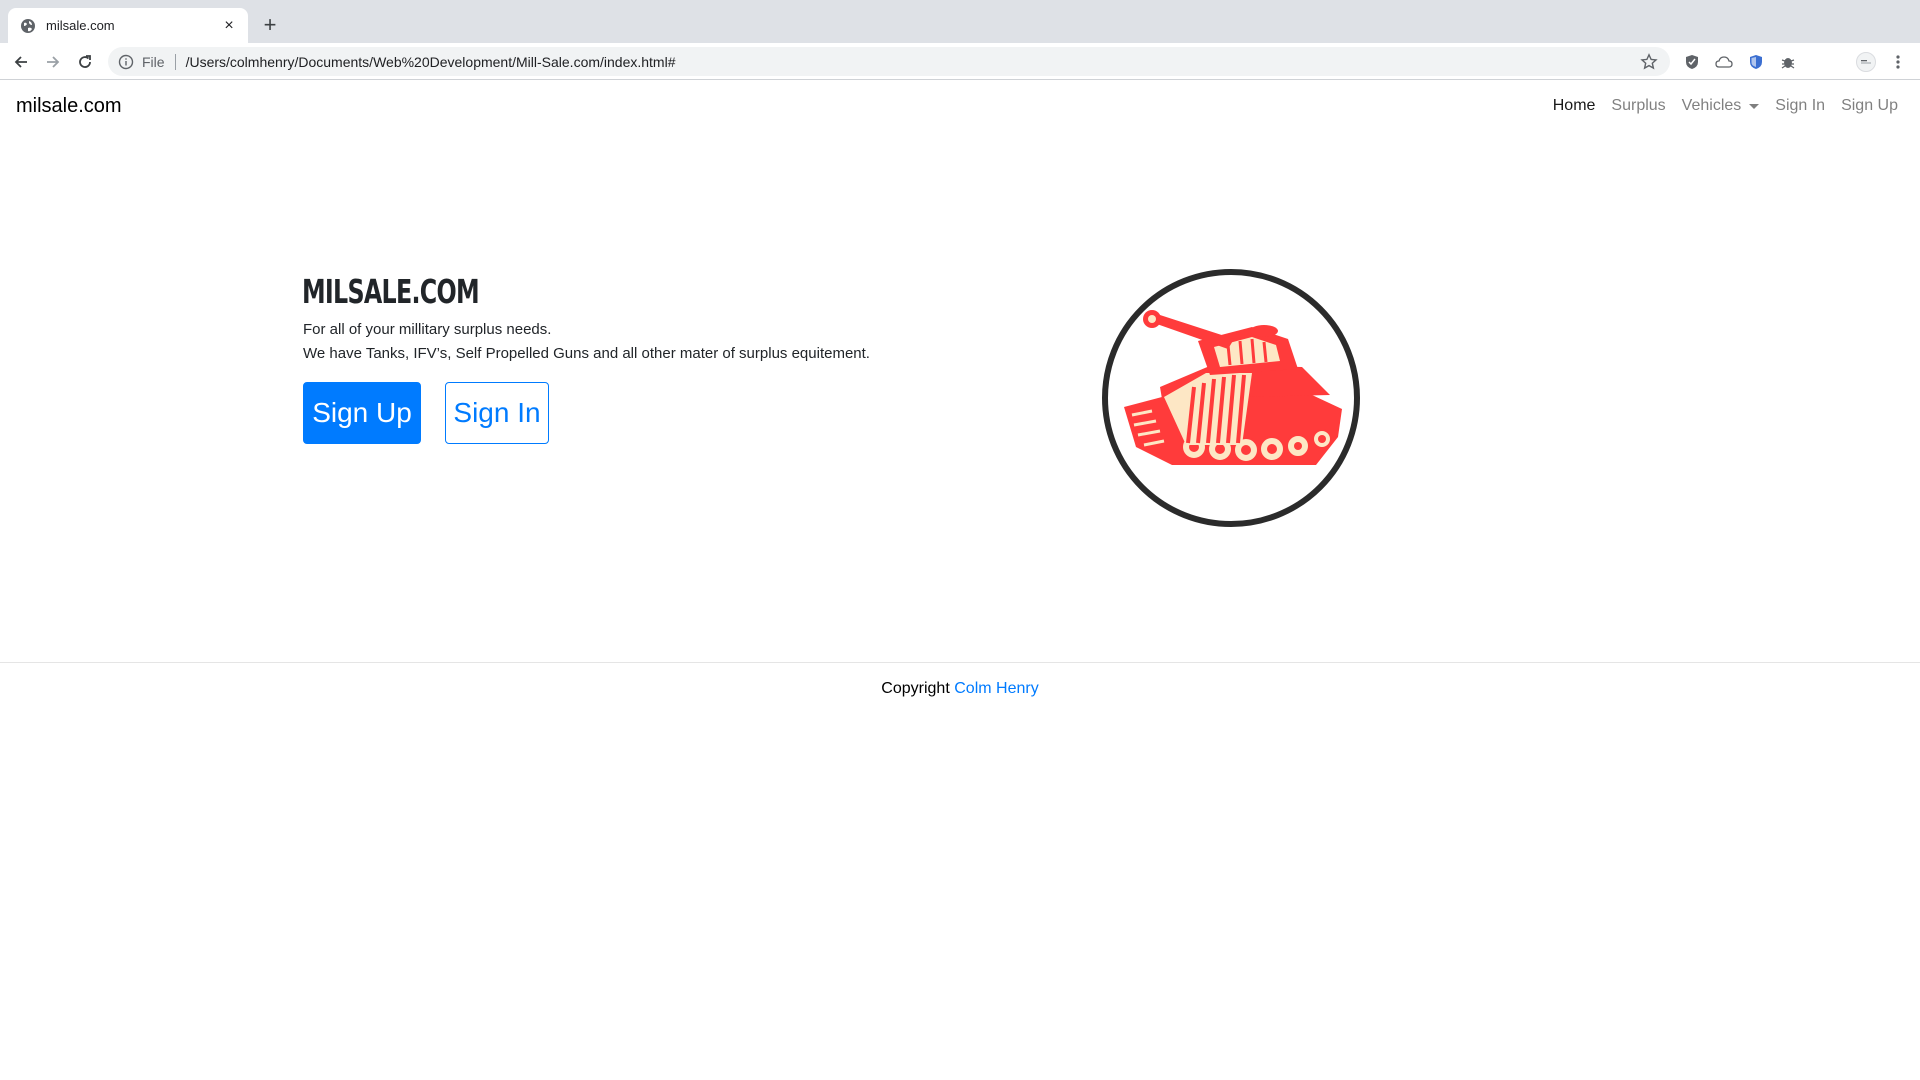 The height and width of the screenshot is (1080, 1920). Describe the element at coordinates (1898, 62) in the screenshot. I see `browser-menu-icon` at that location.